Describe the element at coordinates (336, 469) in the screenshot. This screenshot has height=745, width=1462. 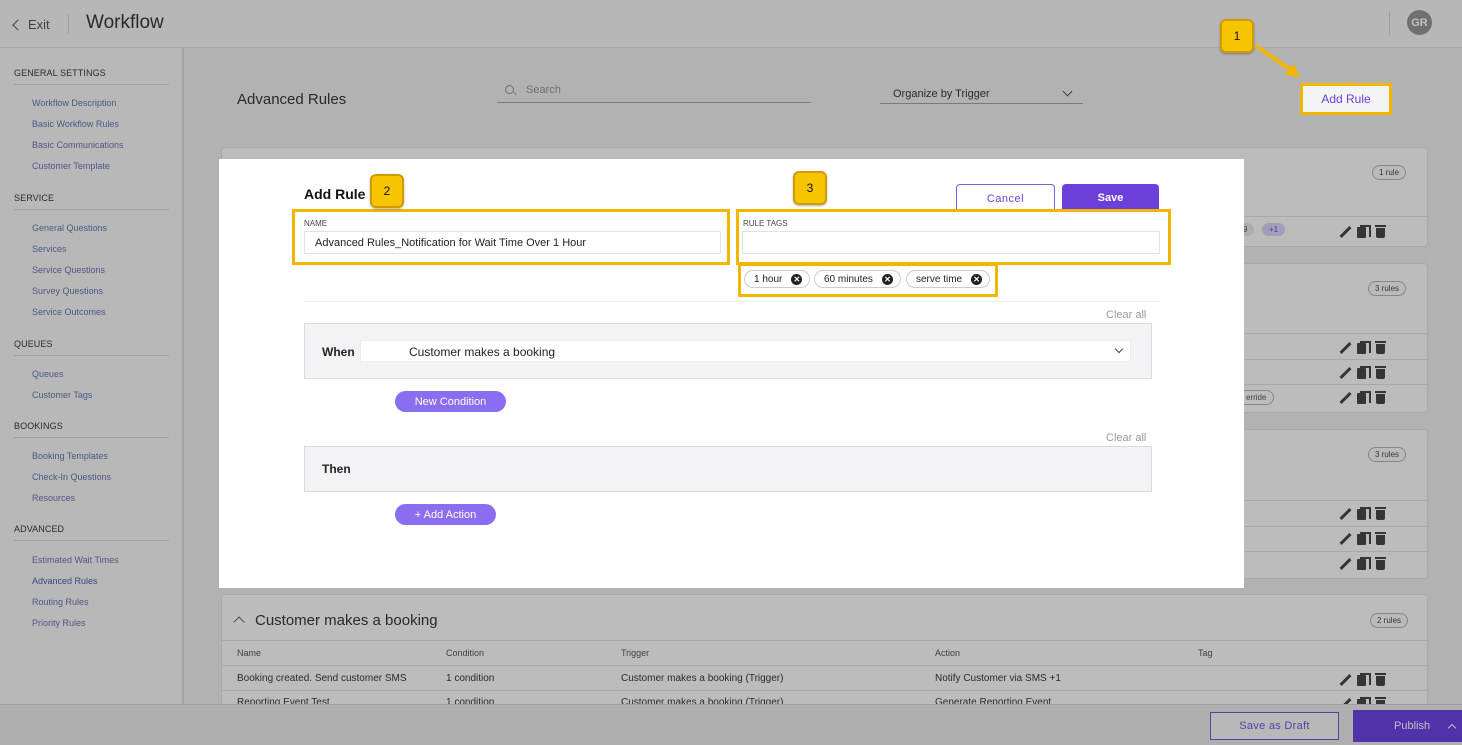
I see `then-label: Then` at that location.